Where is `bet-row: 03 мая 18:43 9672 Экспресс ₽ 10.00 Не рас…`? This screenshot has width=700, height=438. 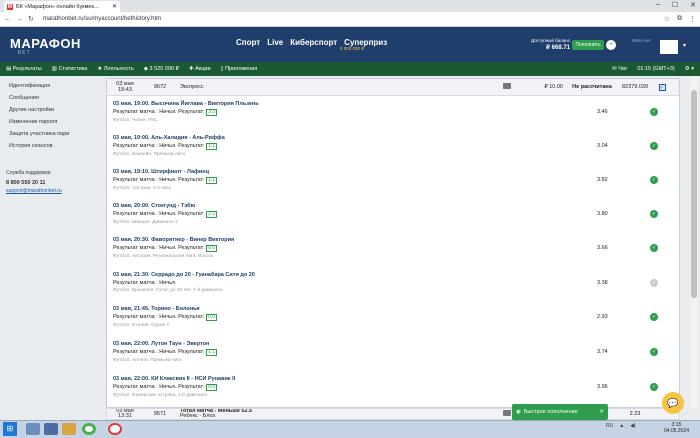
bet-row: 03 мая 18:43 9672 Экспресс ₽ 10.00 Не рас… is located at coordinates (393, 87).